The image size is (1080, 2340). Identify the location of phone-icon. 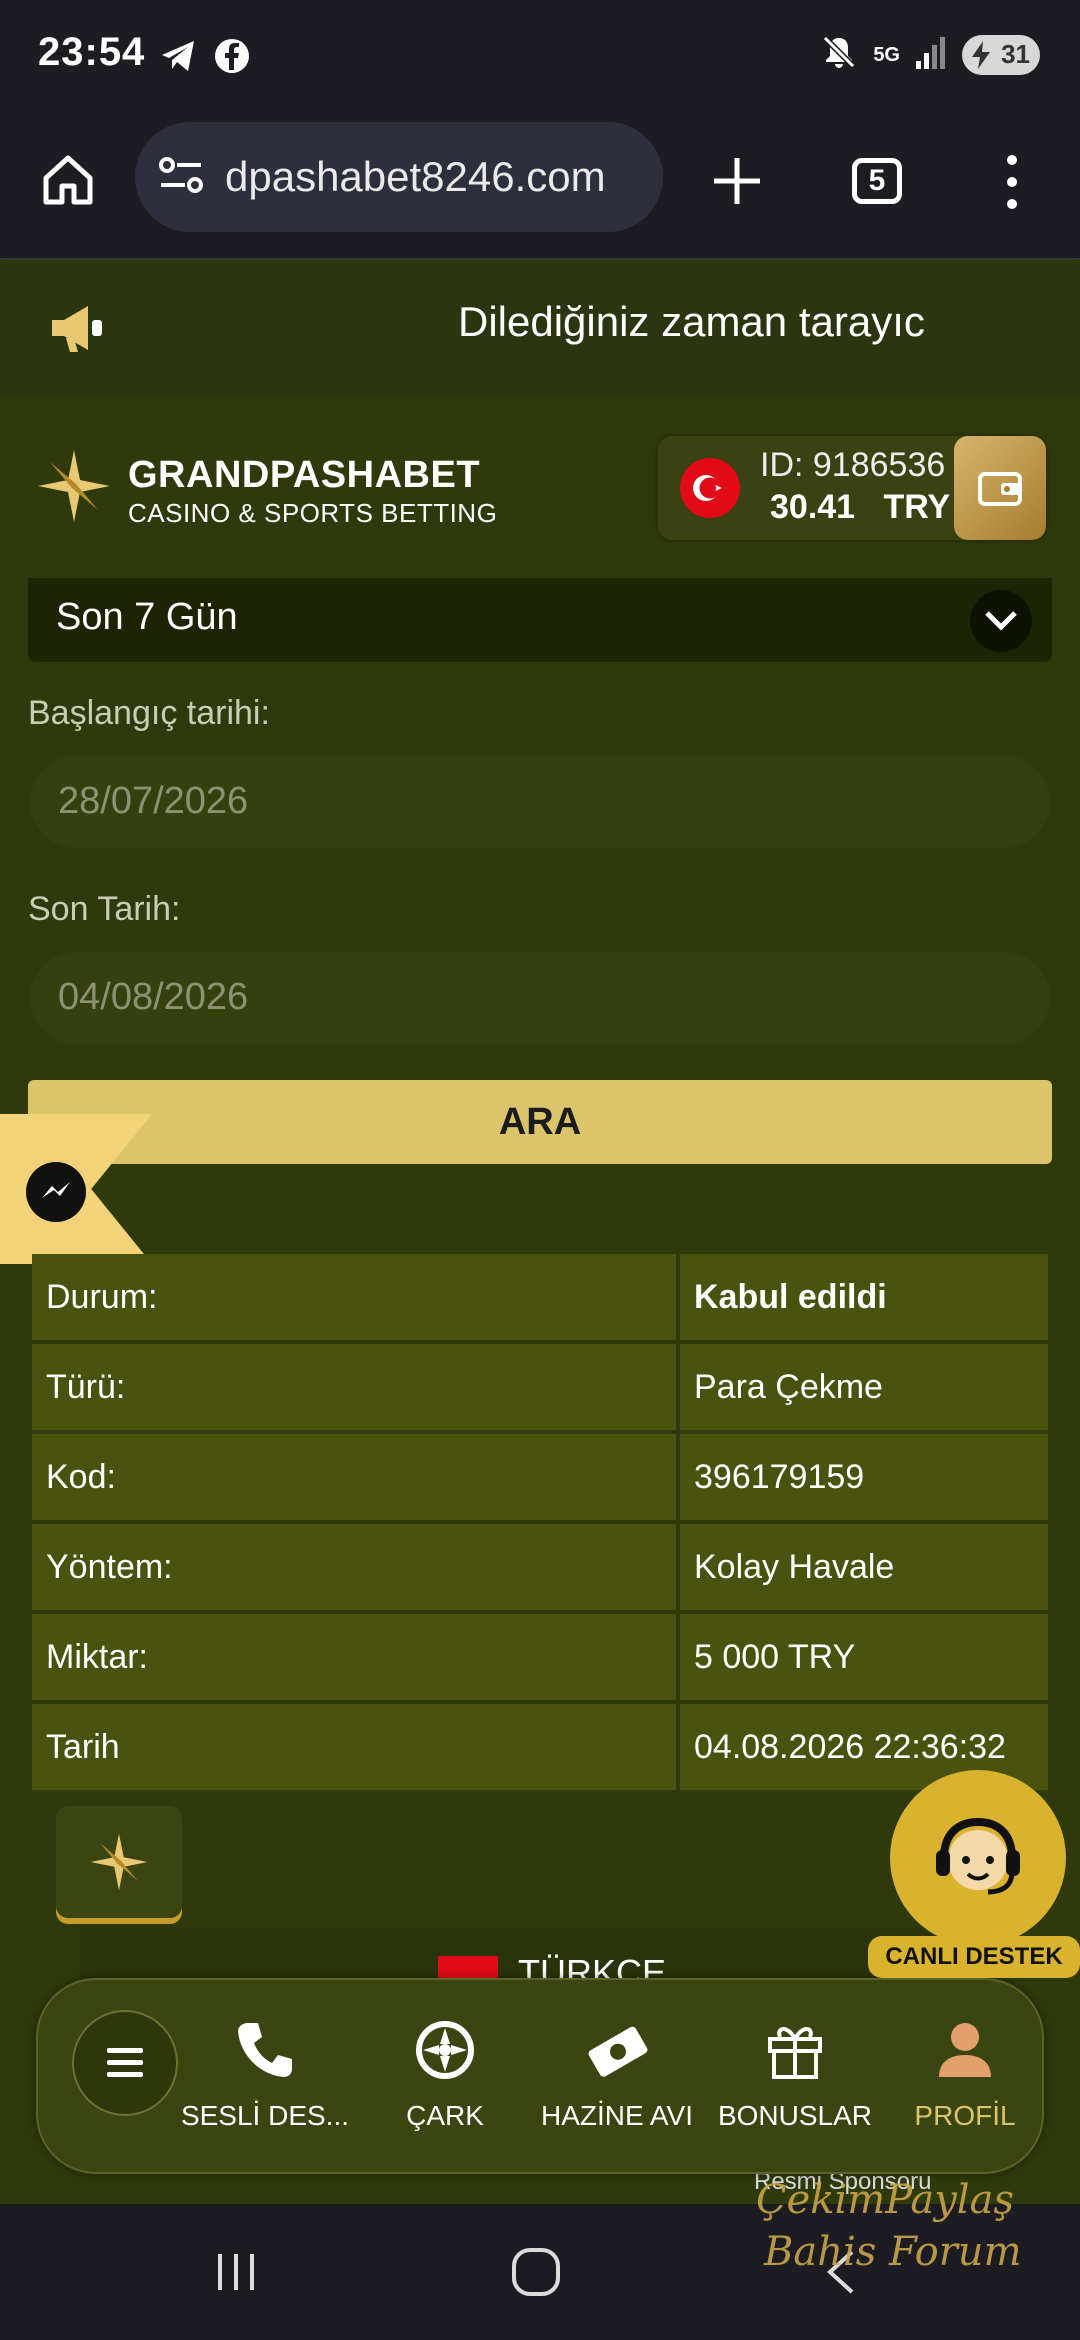
(265, 2050).